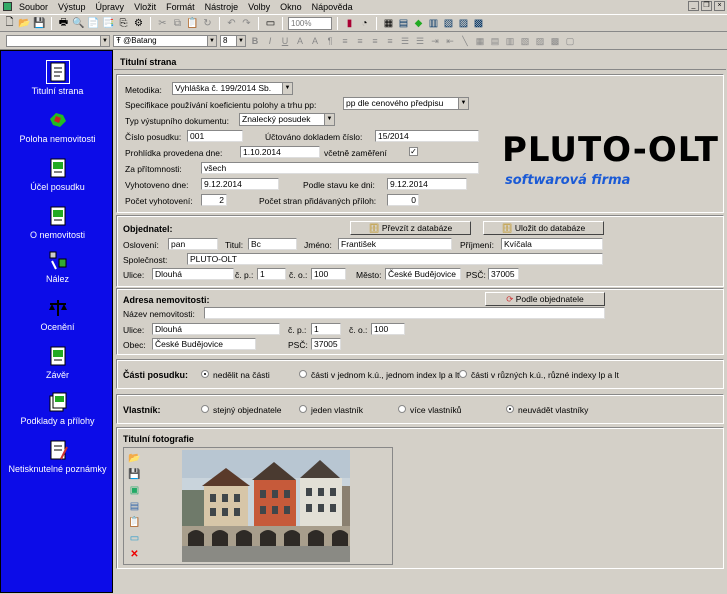 Image resolution: width=727 pixels, height=594 pixels. Describe the element at coordinates (57, 408) in the screenshot. I see `sidebar-item-podklady: Podklady a přílohy` at that location.